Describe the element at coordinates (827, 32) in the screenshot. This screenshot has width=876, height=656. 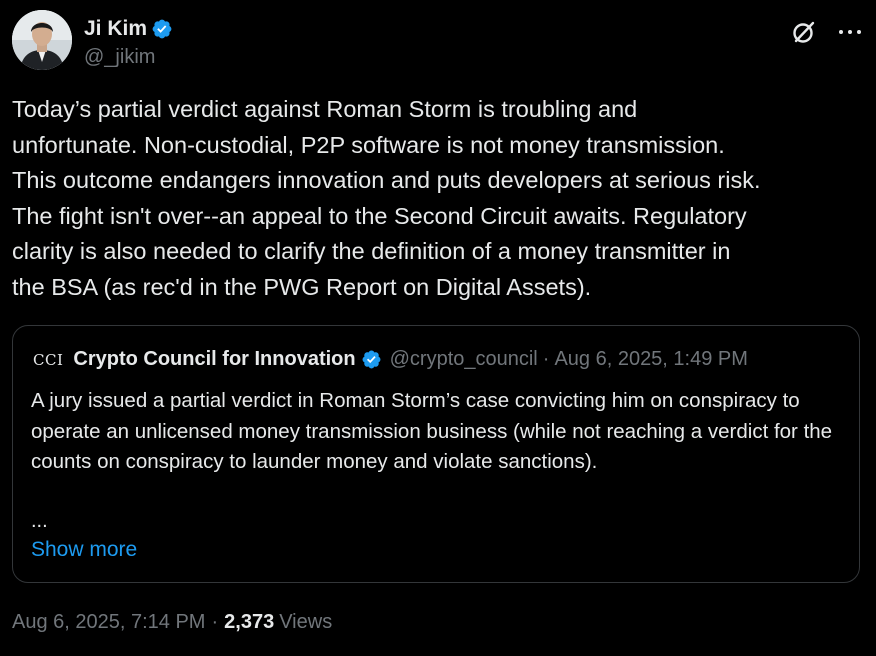
I see `header-actions` at that location.